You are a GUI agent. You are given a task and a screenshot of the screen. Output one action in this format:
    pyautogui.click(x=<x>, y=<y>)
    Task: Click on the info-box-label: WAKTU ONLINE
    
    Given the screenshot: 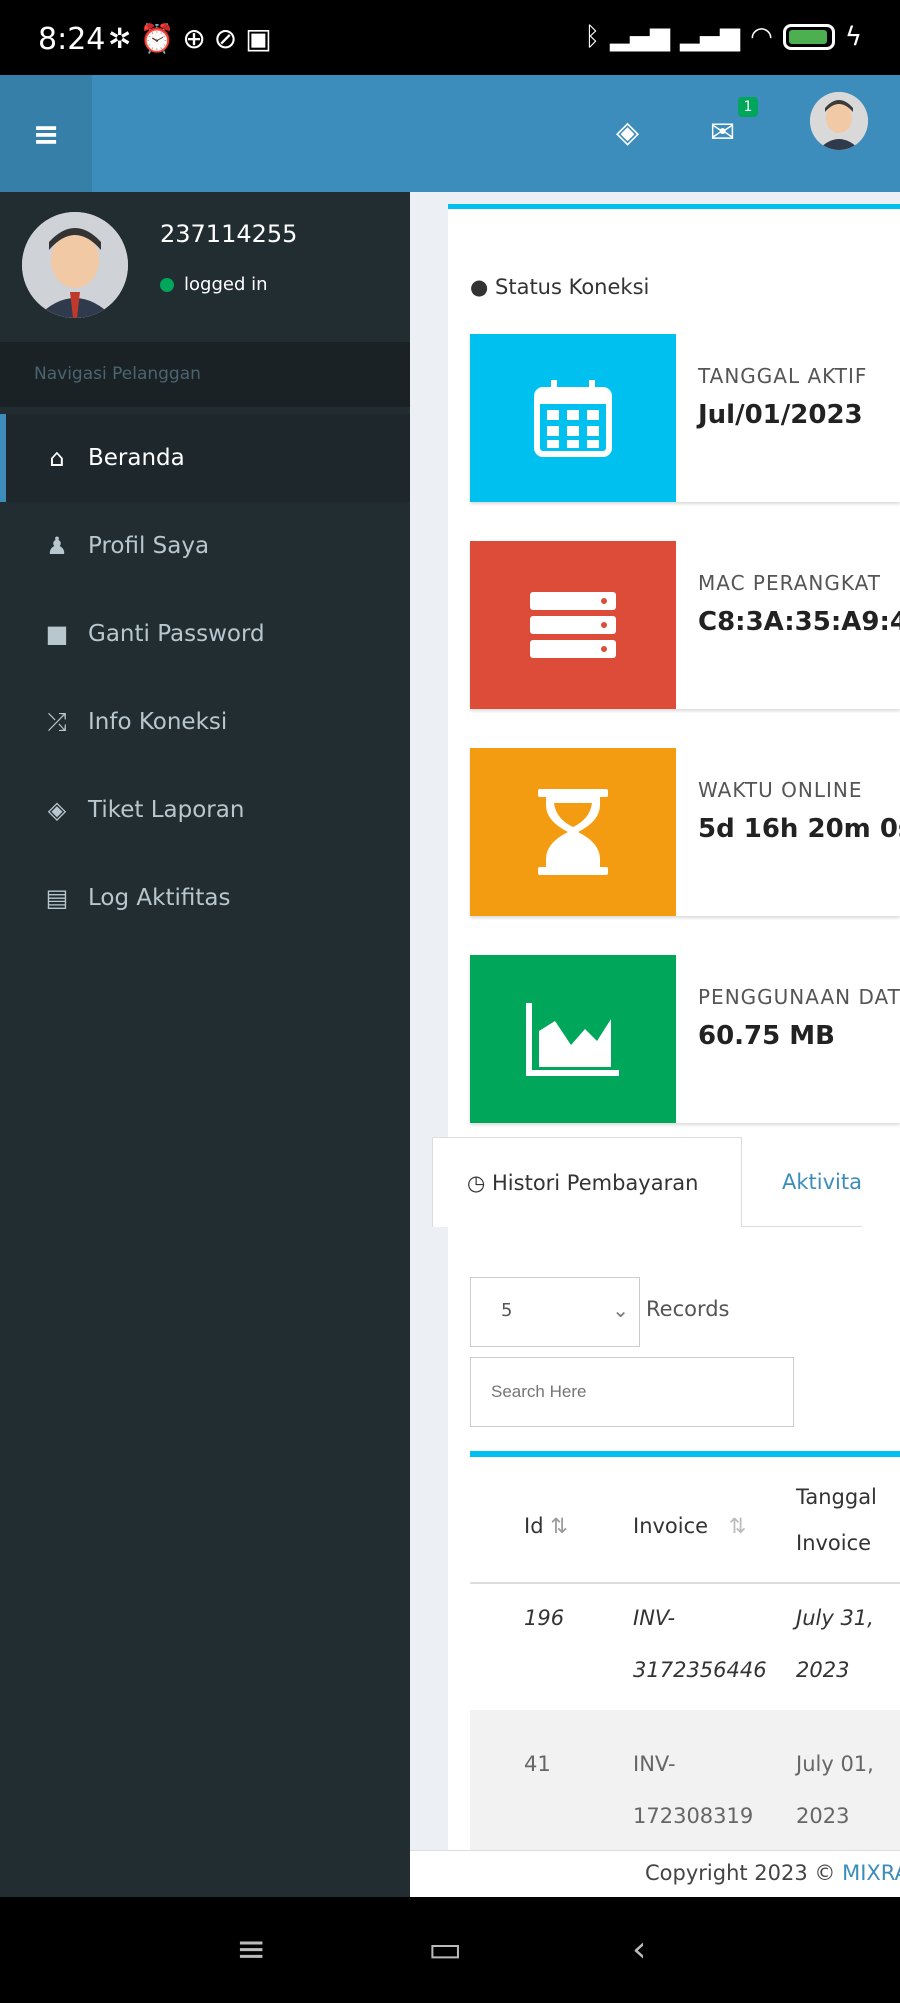 What is the action you would take?
    pyautogui.click(x=780, y=790)
    